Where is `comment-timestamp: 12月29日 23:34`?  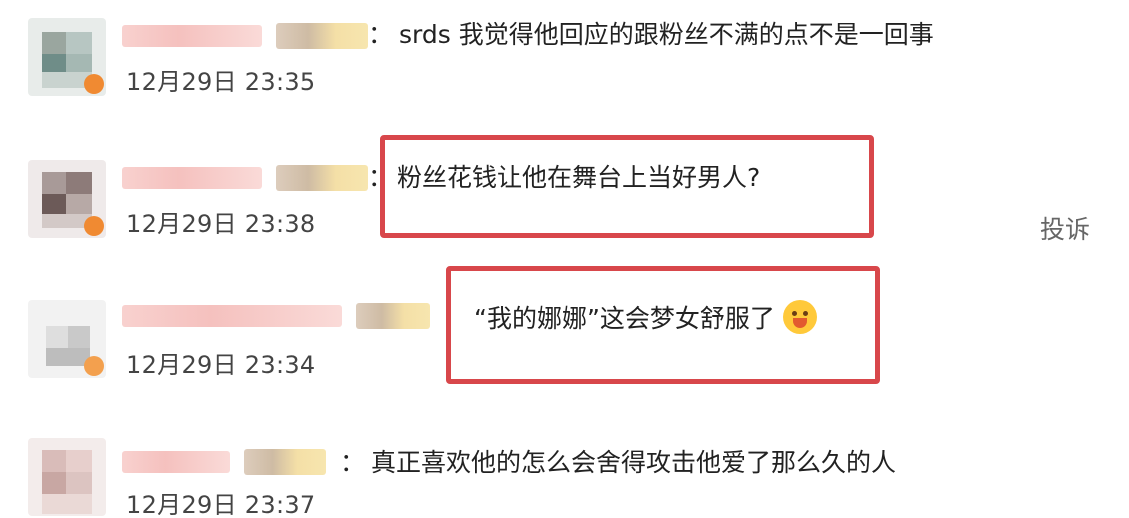
comment-timestamp: 12月29日 23:34 is located at coordinates (221, 365).